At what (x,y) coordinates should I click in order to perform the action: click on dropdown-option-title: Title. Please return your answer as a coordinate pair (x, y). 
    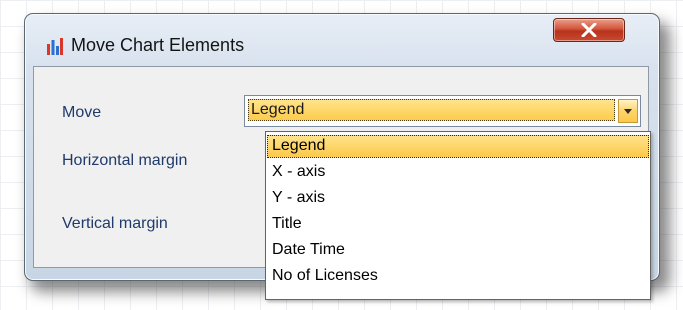
    Looking at the image, I should click on (458, 224).